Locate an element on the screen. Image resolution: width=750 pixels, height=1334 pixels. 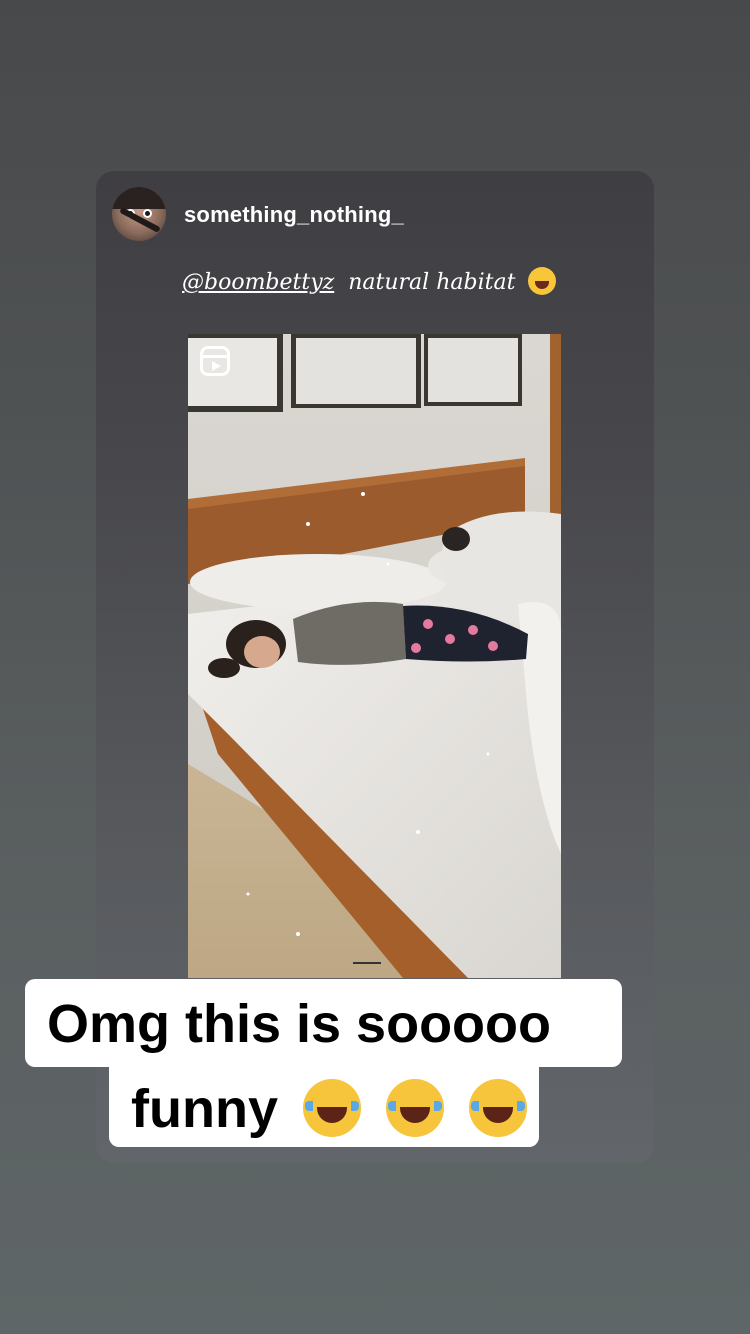
caption-text: natural habitat is located at coordinates (432, 282).